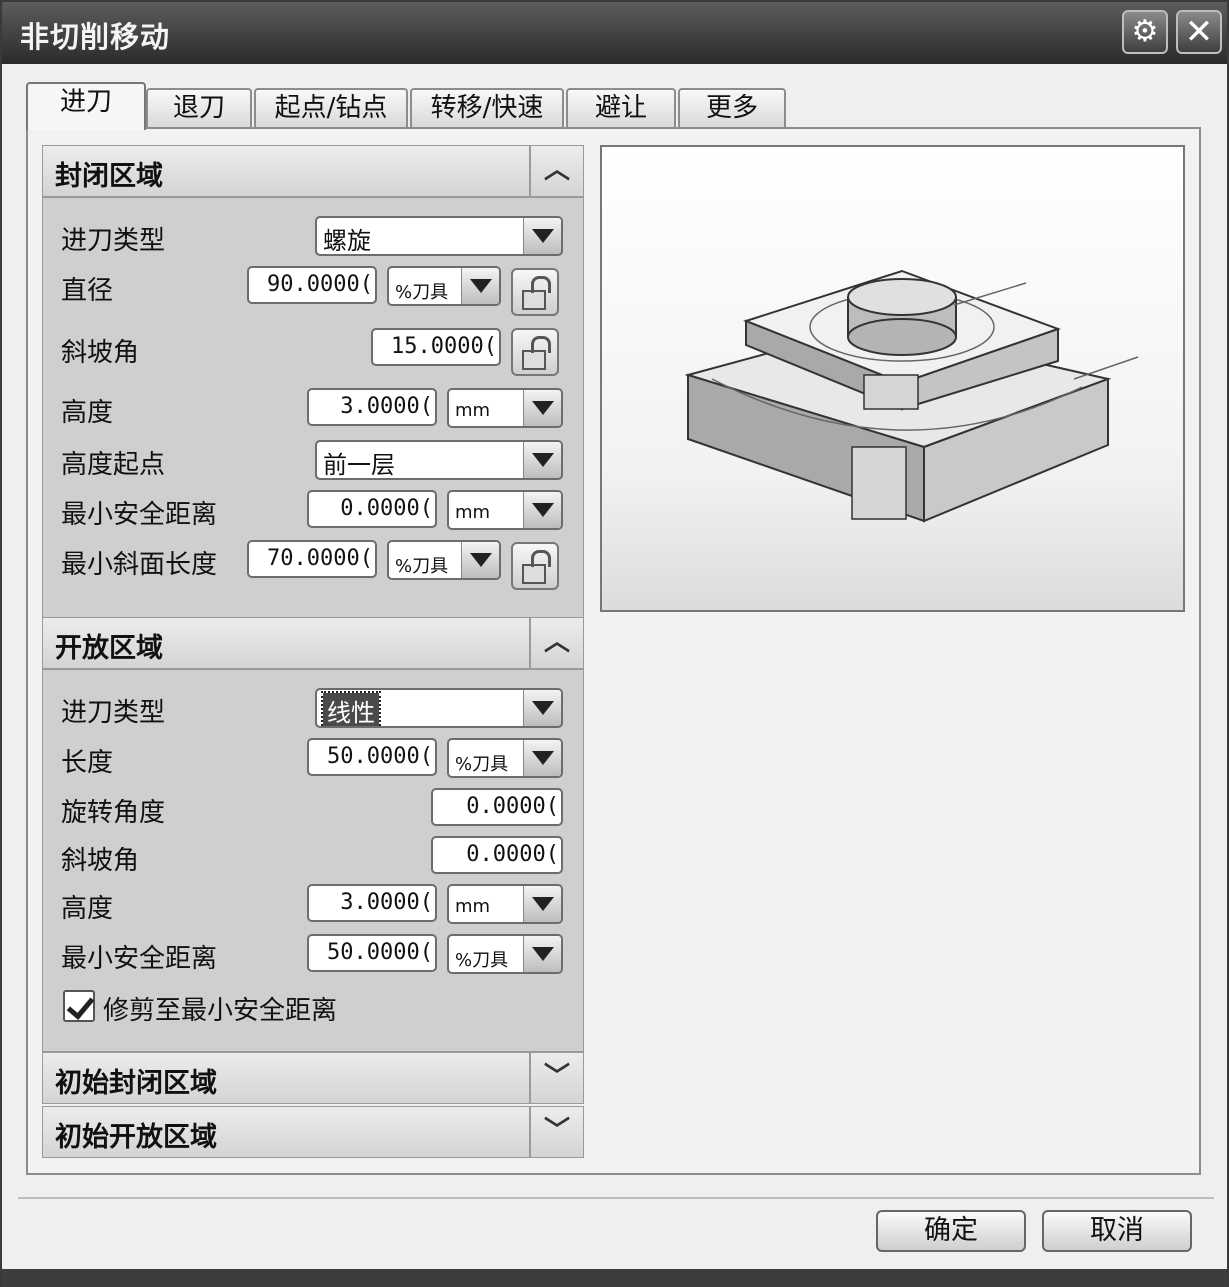 This screenshot has height=1287, width=1229. What do you see at coordinates (351, 708) in the screenshot?
I see `select-value: 线性` at bounding box center [351, 708].